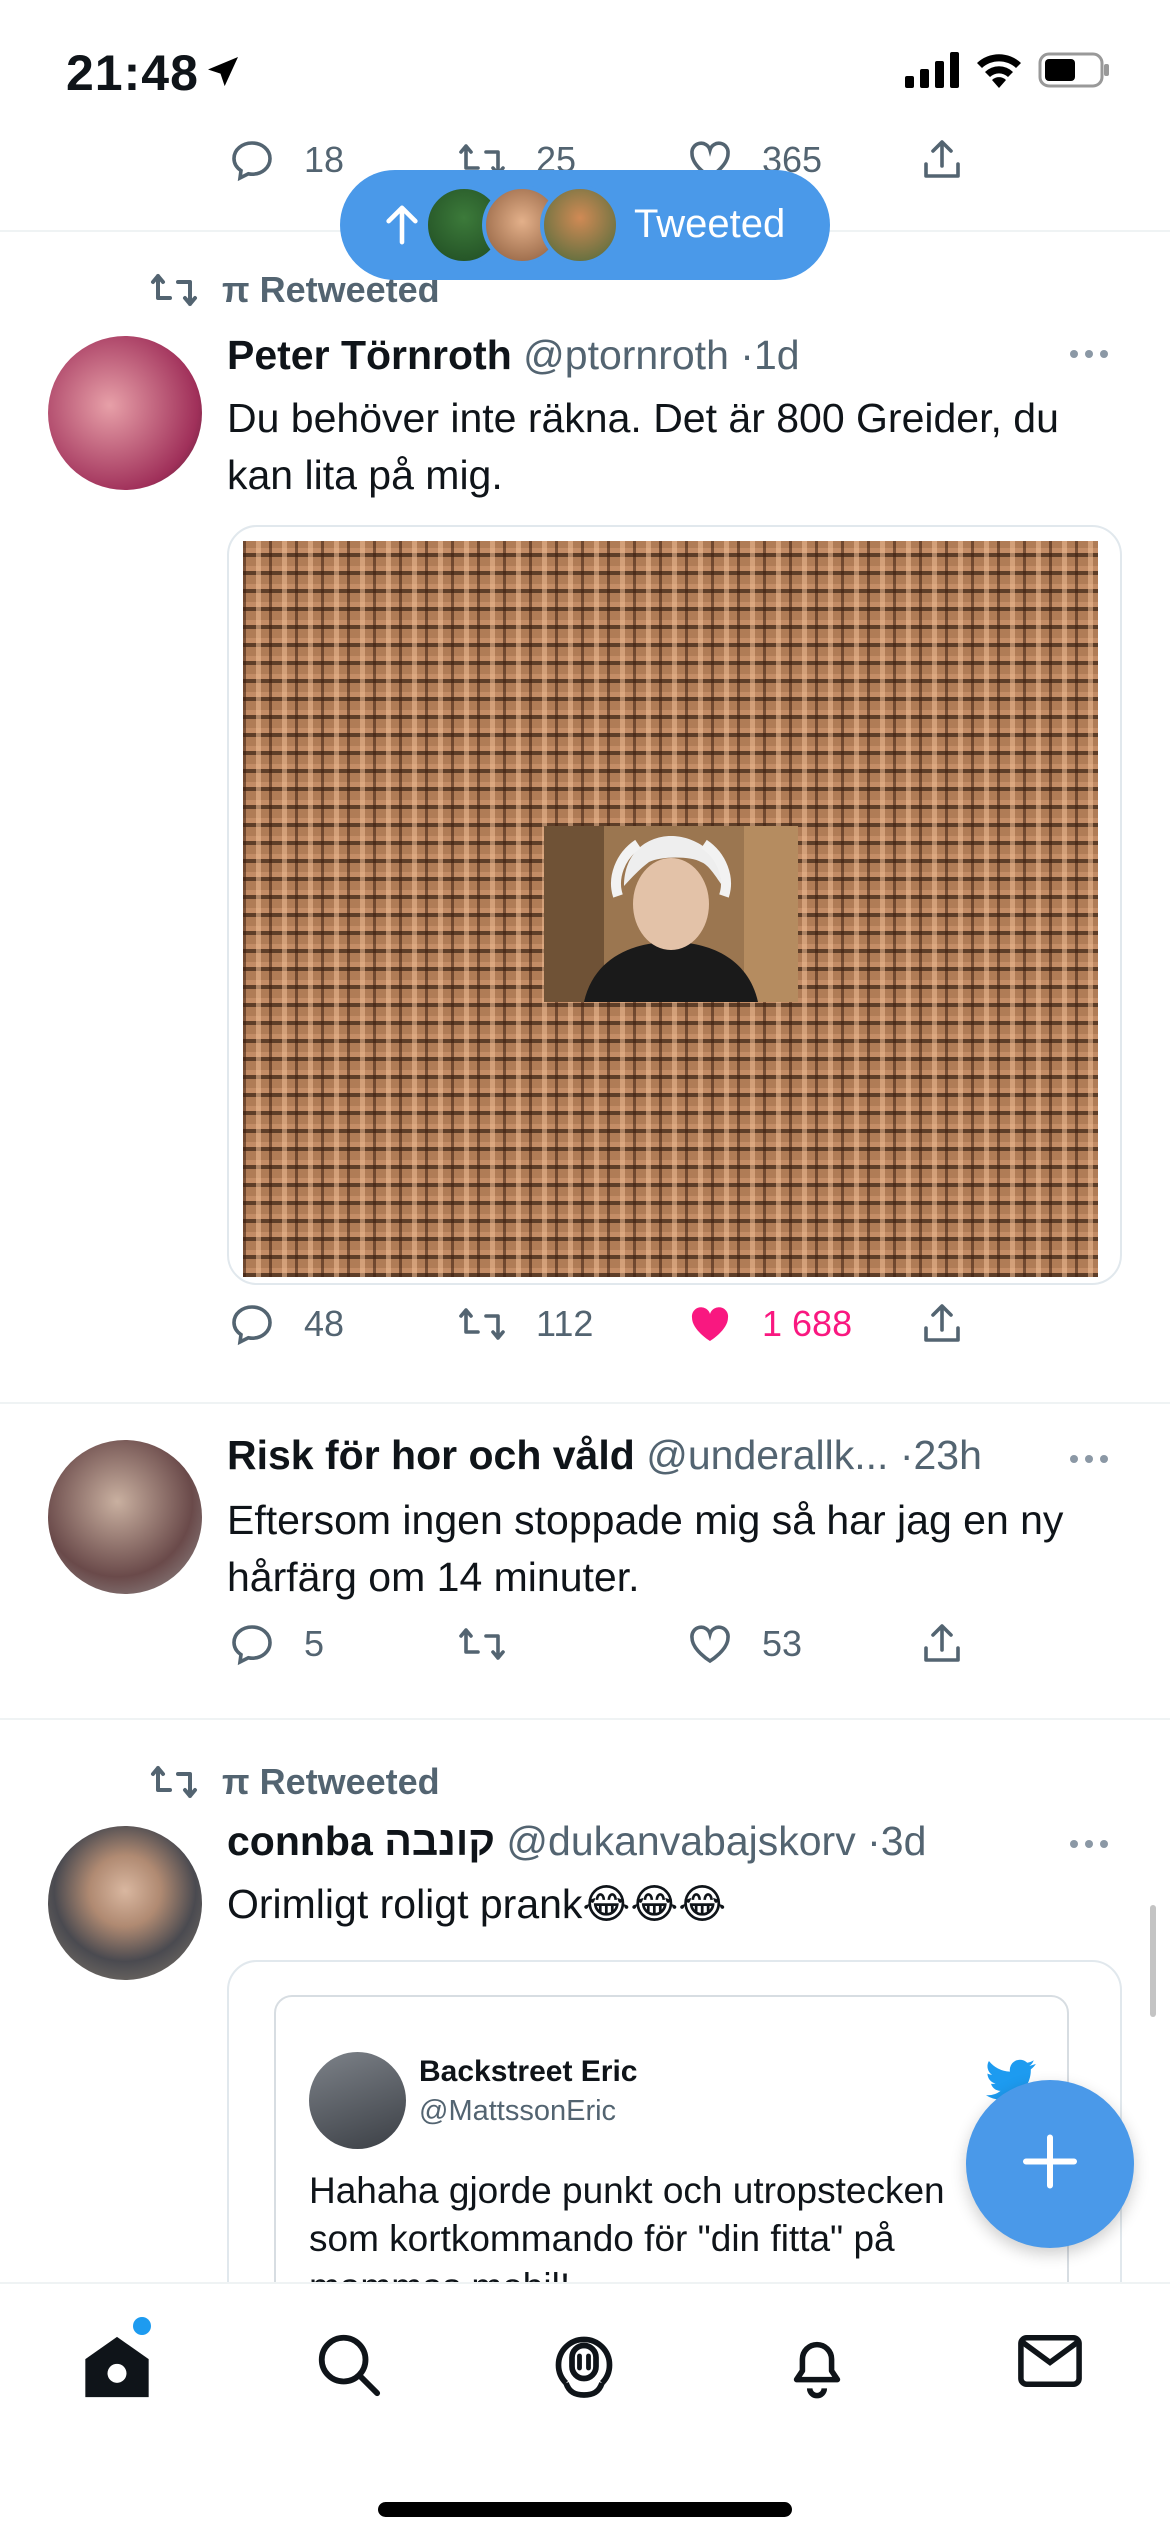  Describe the element at coordinates (349, 2365) in the screenshot. I see `search-icon` at that location.